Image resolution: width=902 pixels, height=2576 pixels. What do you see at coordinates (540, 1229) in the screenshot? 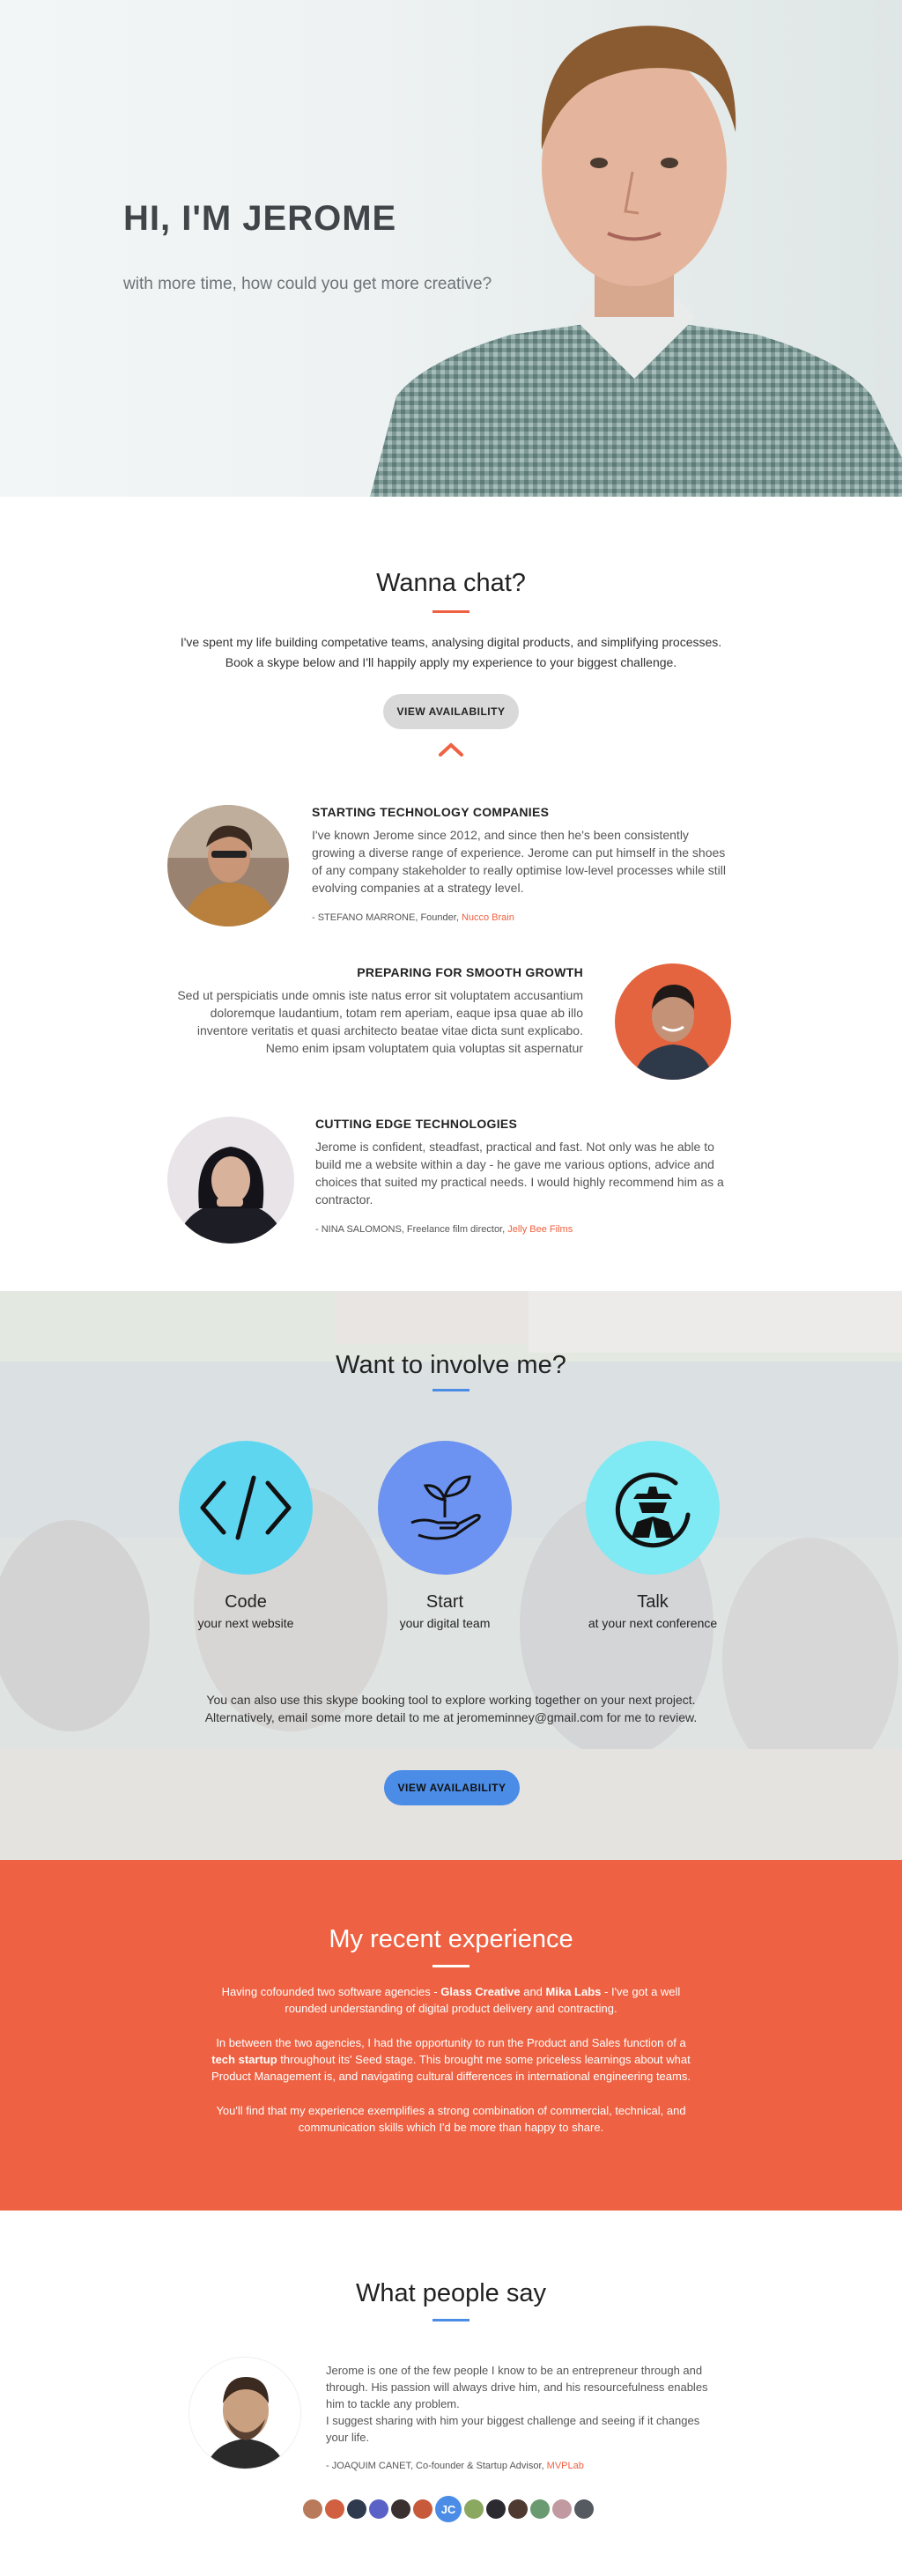
I see `company-link: Jelly Bee Films` at bounding box center [540, 1229].